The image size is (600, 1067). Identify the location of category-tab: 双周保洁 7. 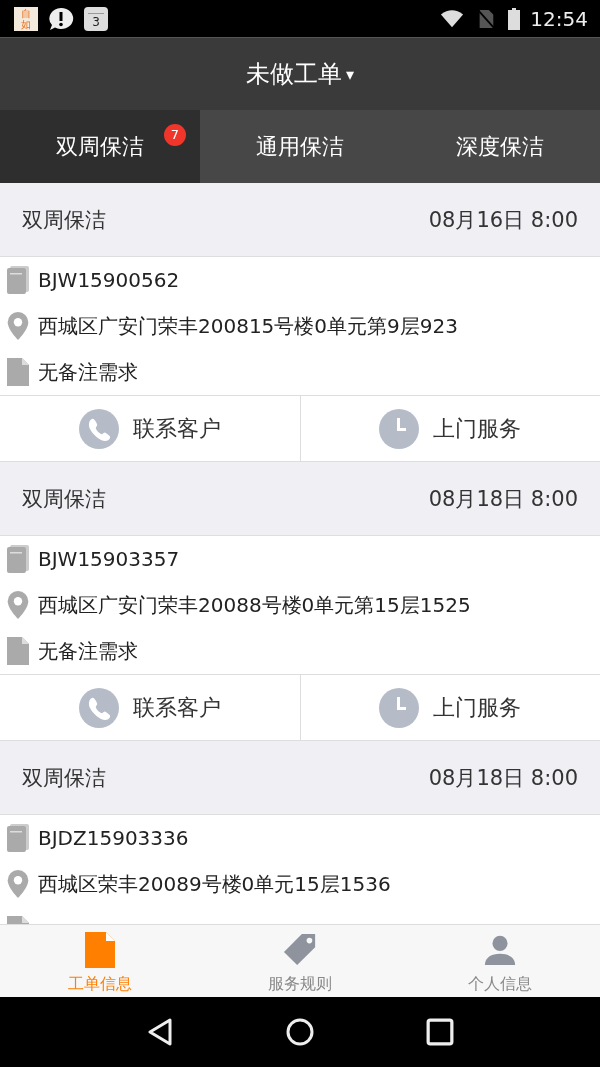
(100, 146).